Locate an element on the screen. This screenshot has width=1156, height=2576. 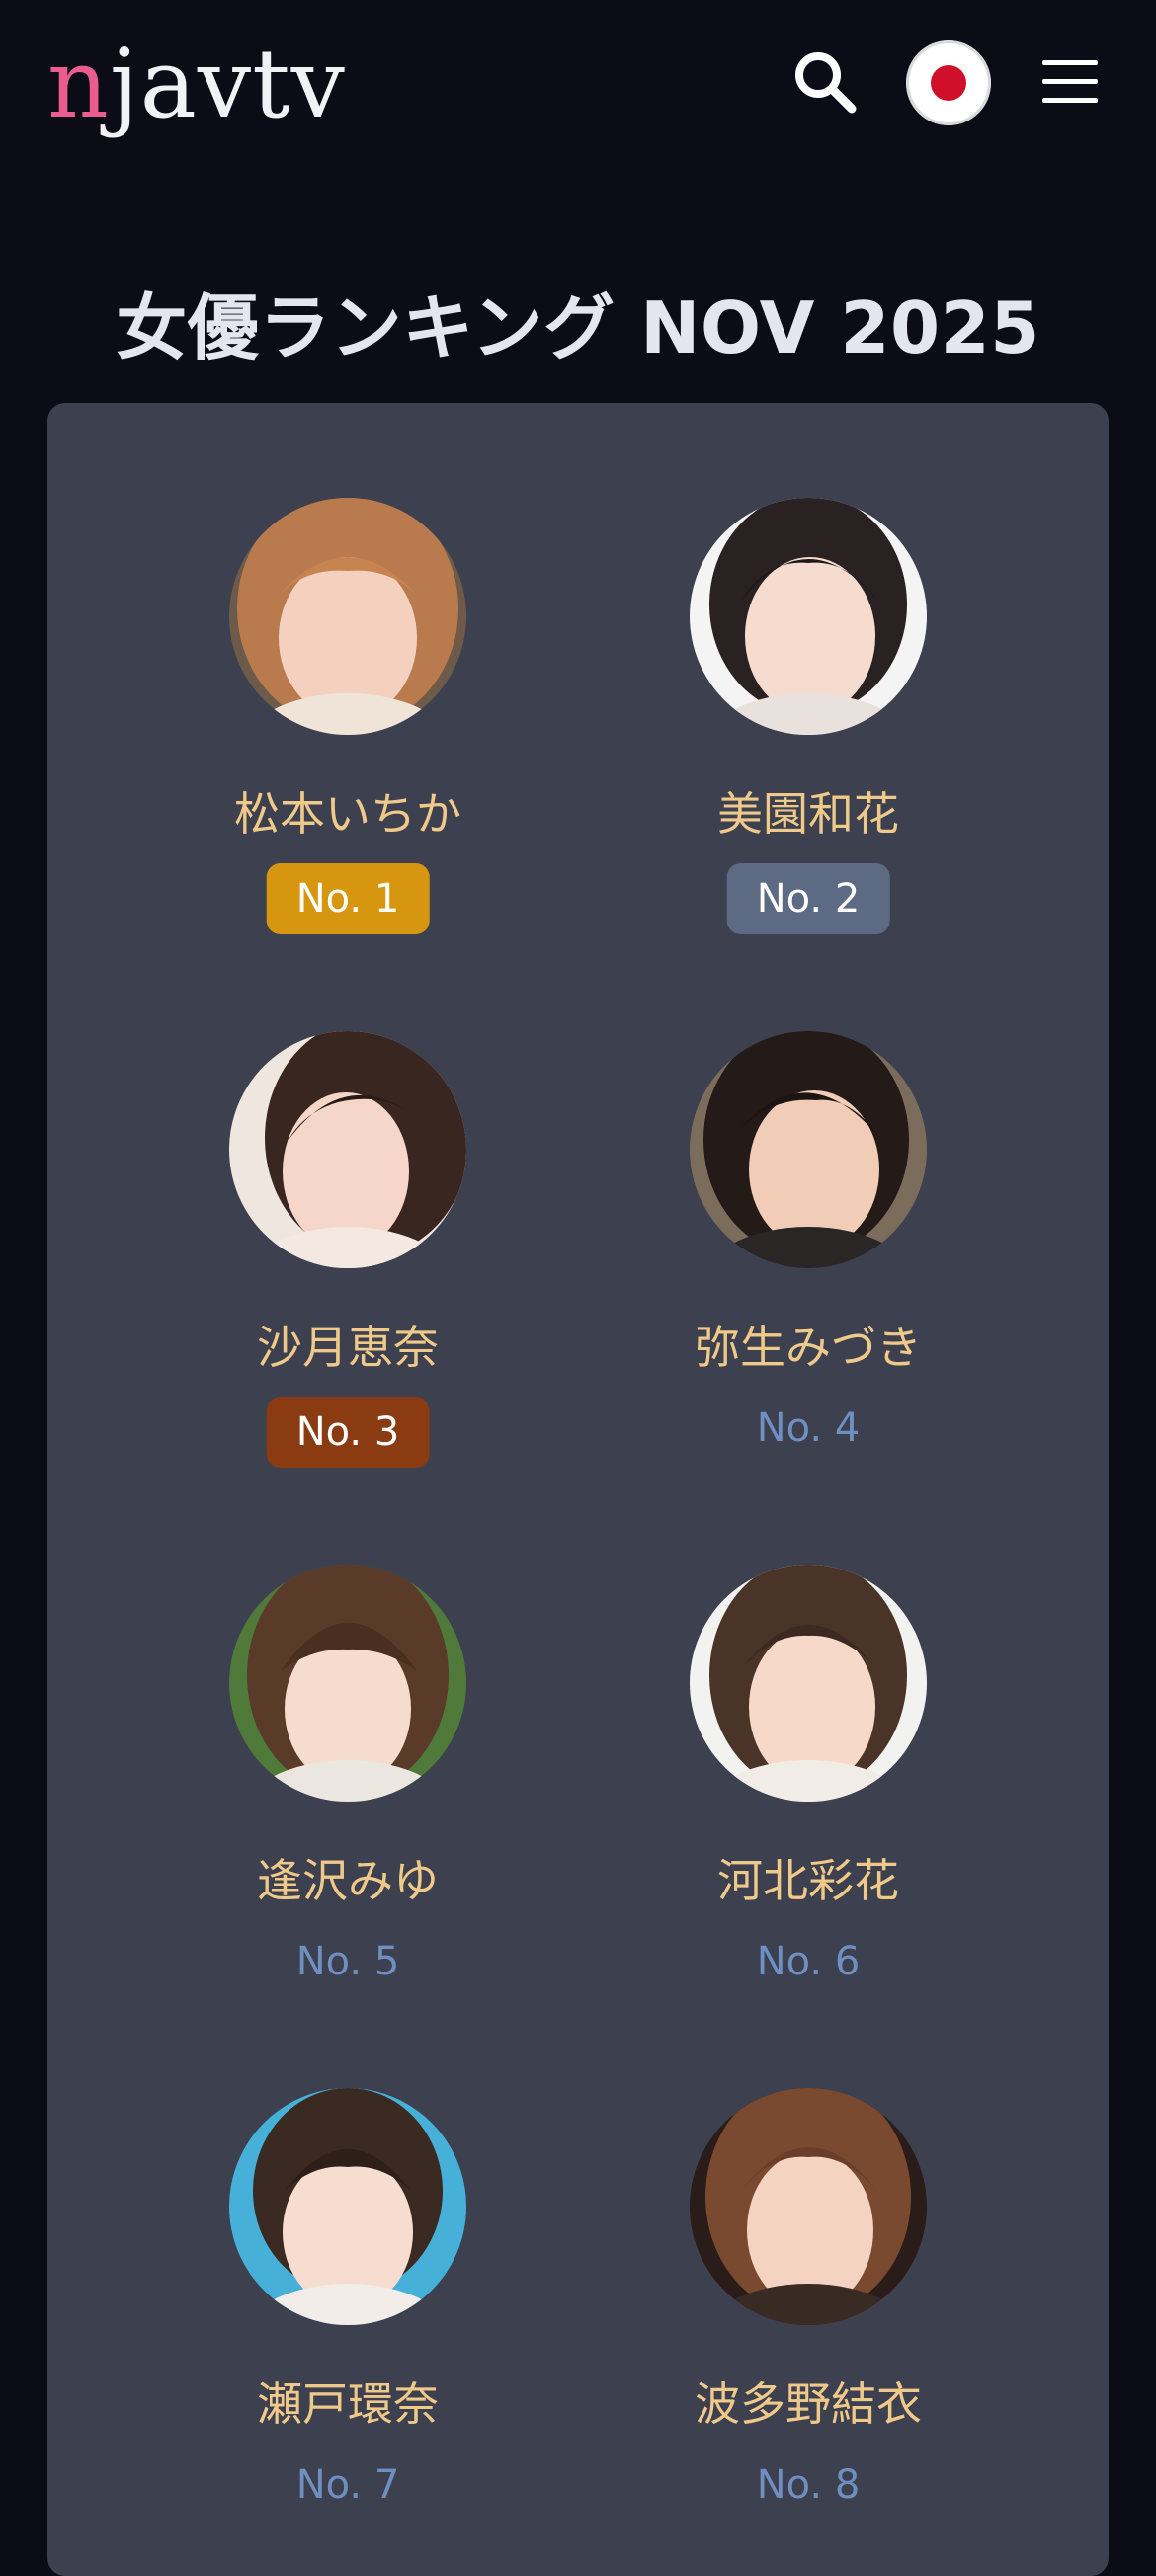
actress-name: 波多野結衣 is located at coordinates (808, 2404).